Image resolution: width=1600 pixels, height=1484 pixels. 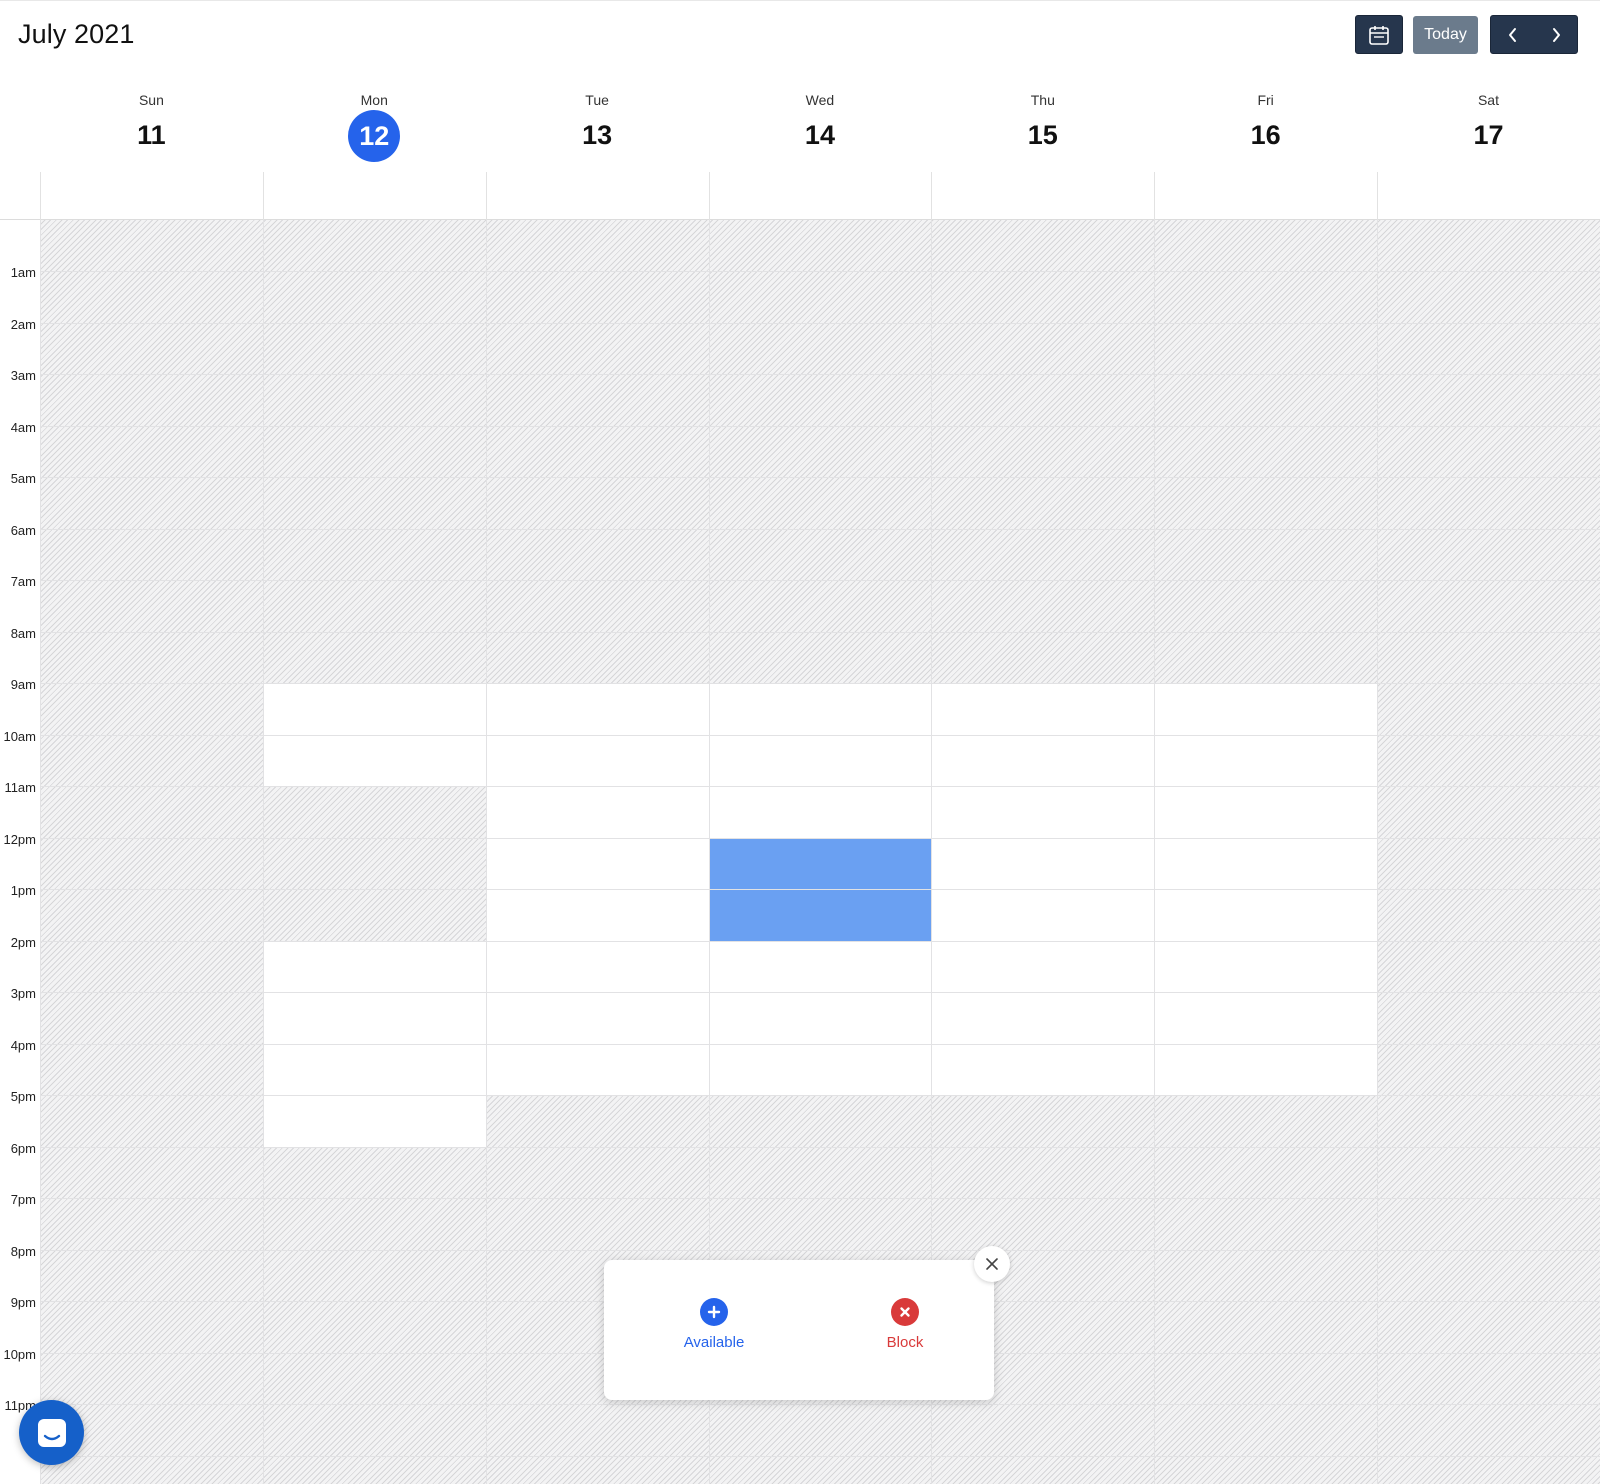 What do you see at coordinates (19, 736) in the screenshot?
I see `hour-label: 10am` at bounding box center [19, 736].